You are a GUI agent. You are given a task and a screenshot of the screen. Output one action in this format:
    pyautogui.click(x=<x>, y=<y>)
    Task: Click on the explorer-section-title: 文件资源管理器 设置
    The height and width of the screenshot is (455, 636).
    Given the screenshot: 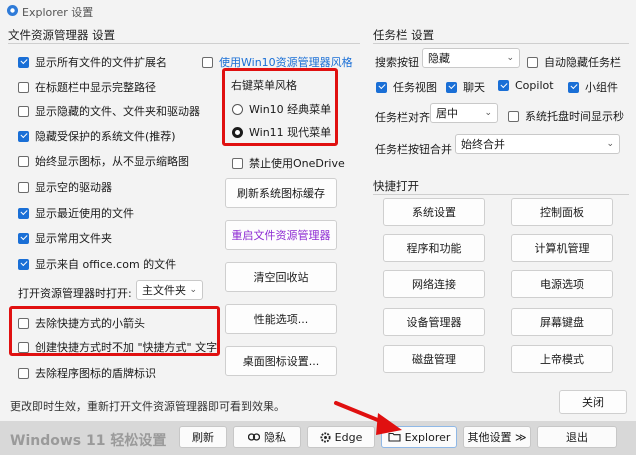 What is the action you would take?
    pyautogui.click(x=62, y=35)
    